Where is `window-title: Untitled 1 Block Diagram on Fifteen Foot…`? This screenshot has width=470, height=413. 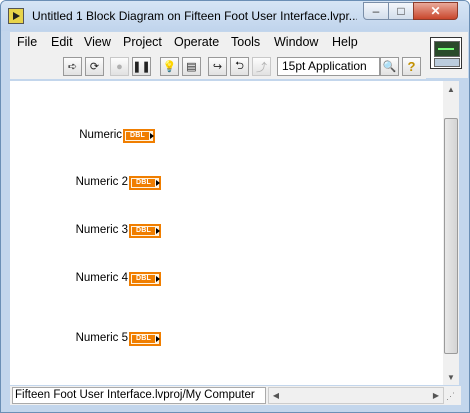
window-title: Untitled 1 Block Diagram on Fifteen Foot… is located at coordinates (194, 16).